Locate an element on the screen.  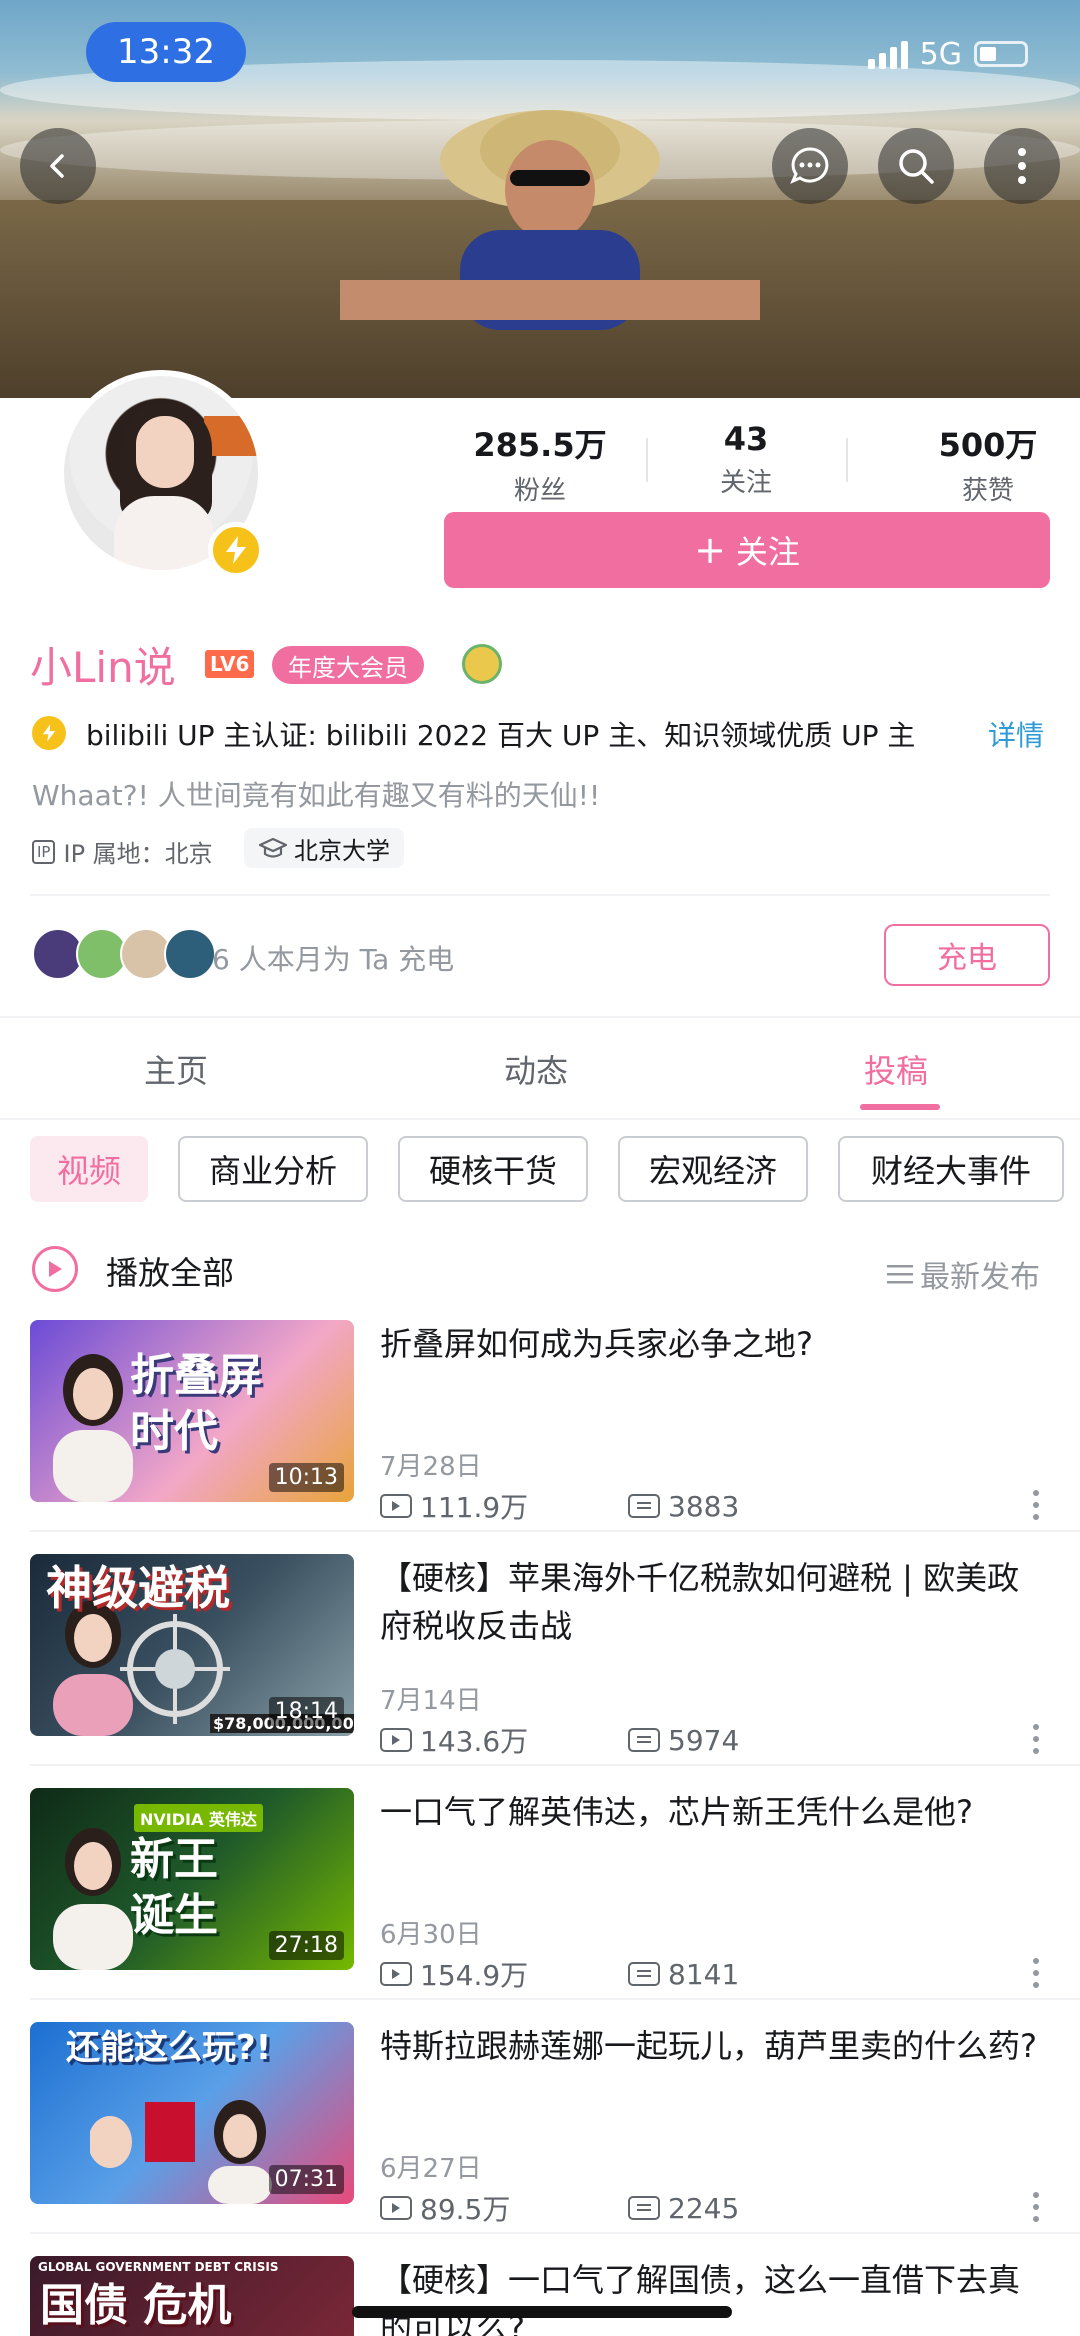
stat-divider is located at coordinates (847, 460).